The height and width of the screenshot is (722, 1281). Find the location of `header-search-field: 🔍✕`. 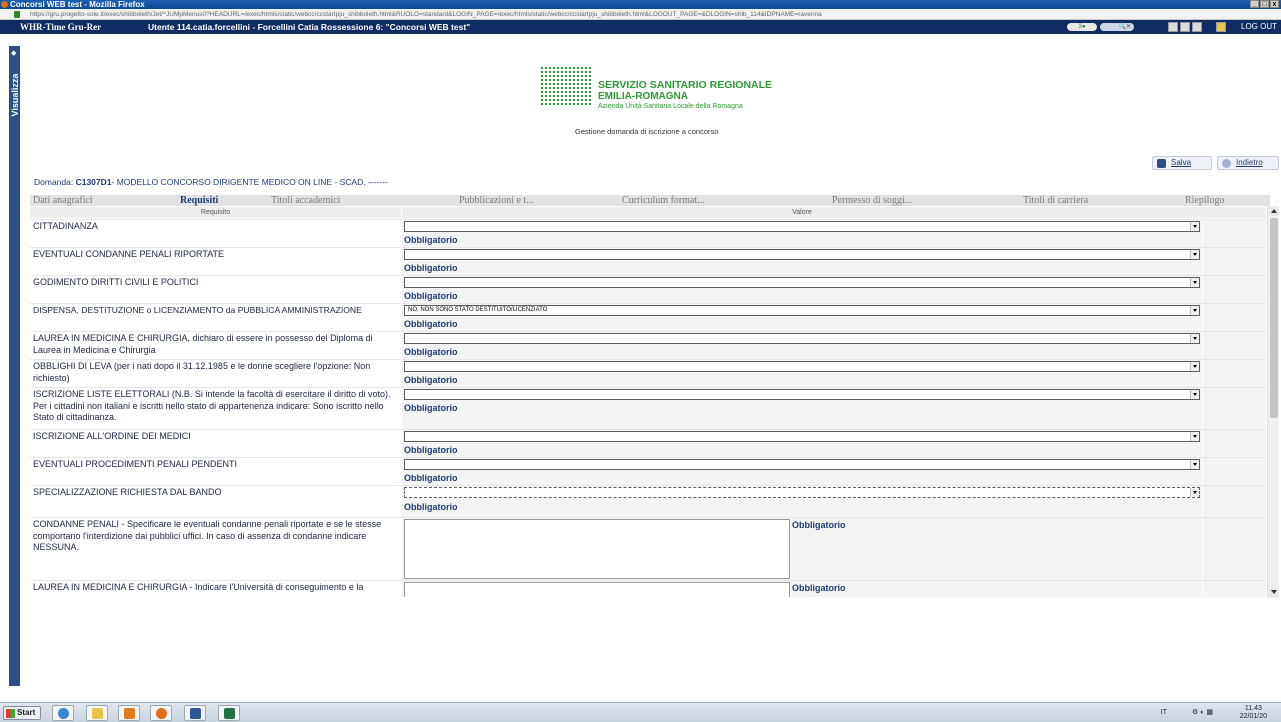

header-search-field: 🔍✕ is located at coordinates (1117, 27).